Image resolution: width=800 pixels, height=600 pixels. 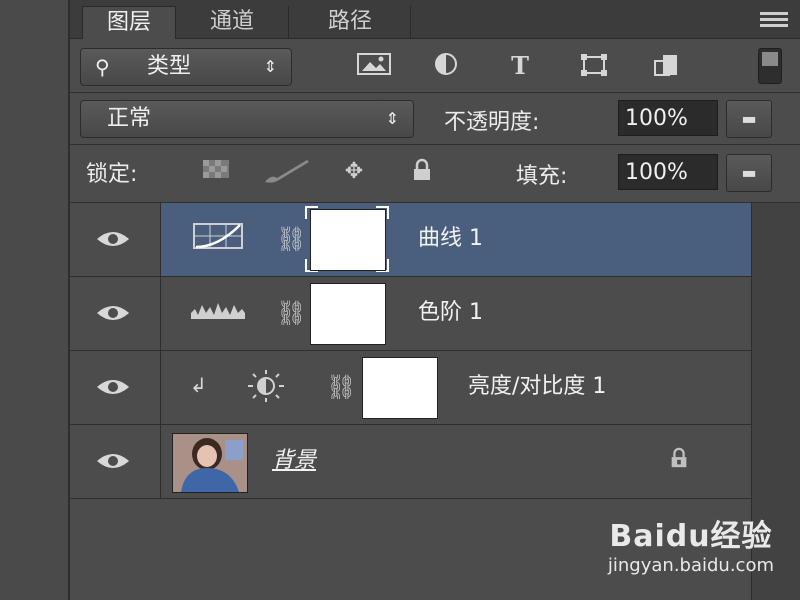 I want to click on left-dock-strip, so click(x=35, y=300).